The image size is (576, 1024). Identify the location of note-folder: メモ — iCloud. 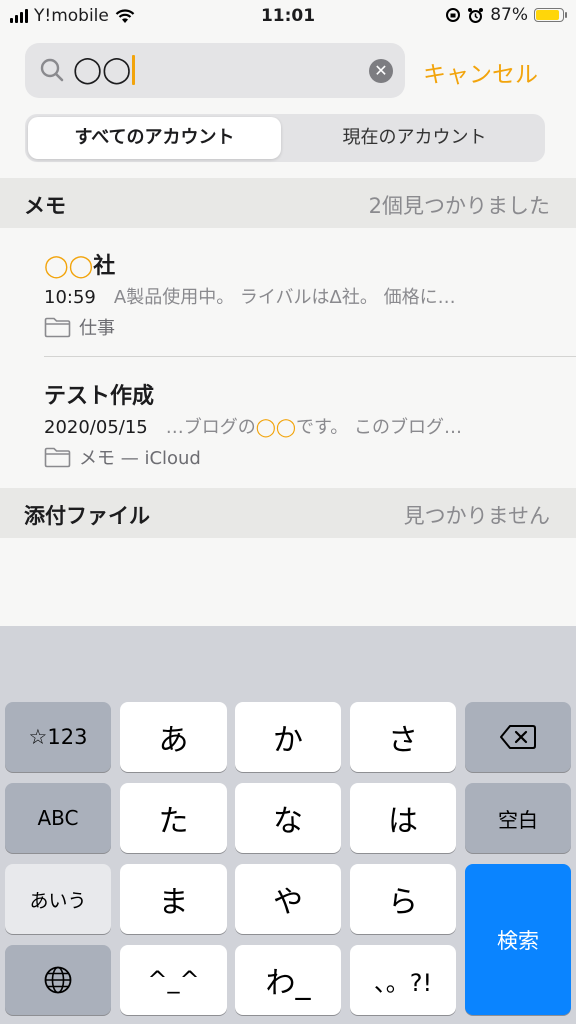
(122, 457).